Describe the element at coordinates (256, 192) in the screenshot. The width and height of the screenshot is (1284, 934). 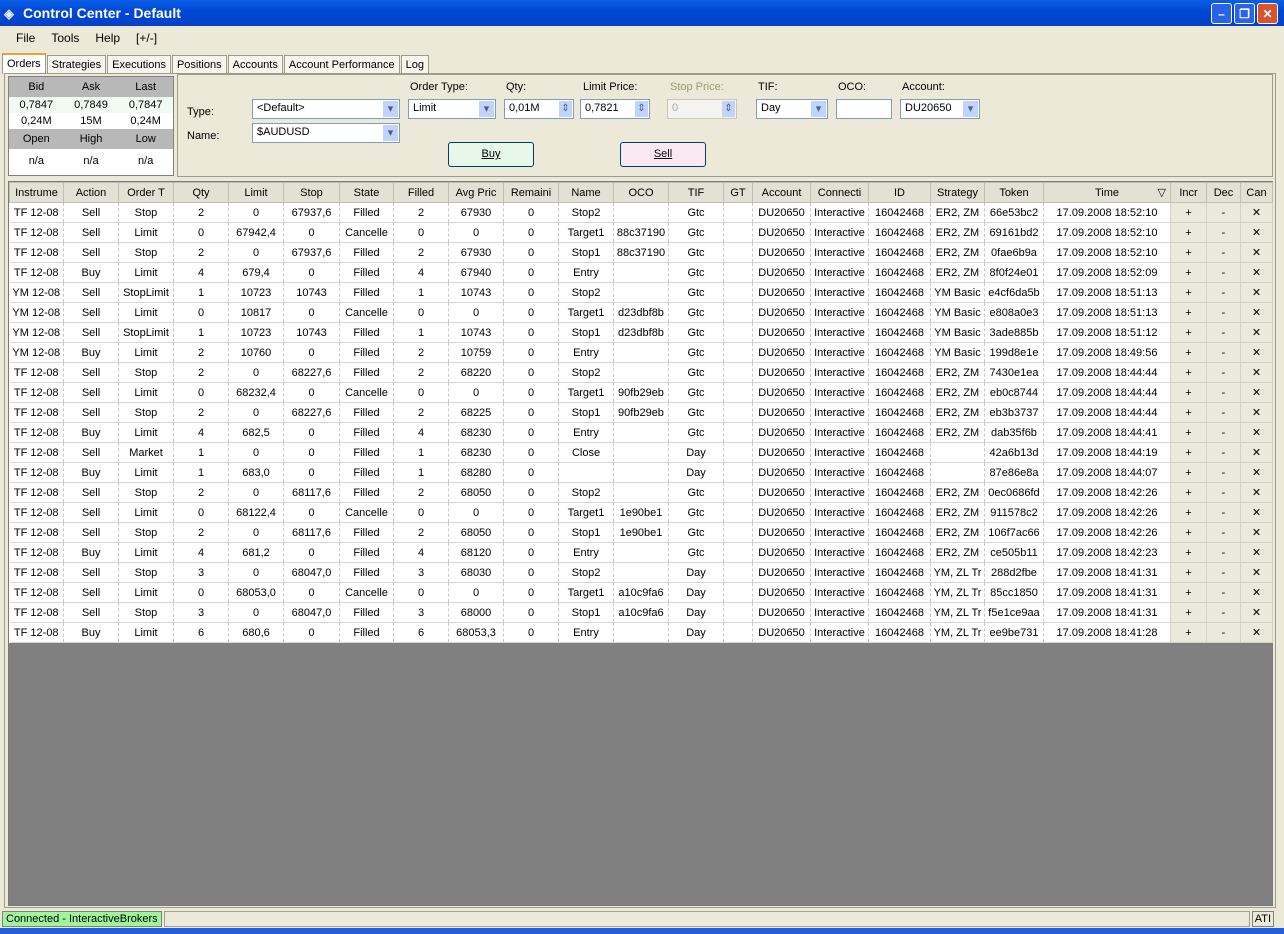
I see `column-header-limit: Limit` at that location.